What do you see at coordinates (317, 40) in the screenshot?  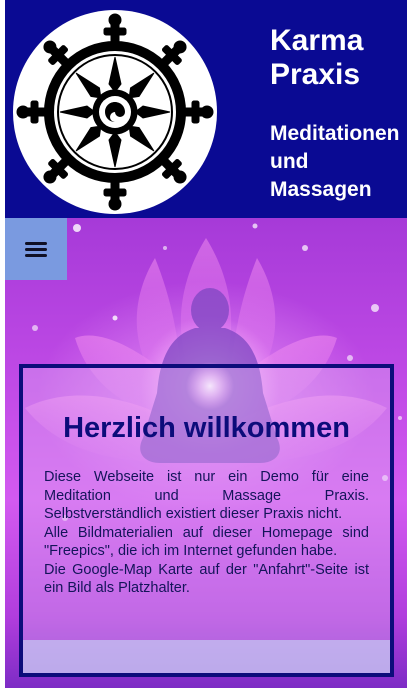 I see `site-title-line: Karma` at bounding box center [317, 40].